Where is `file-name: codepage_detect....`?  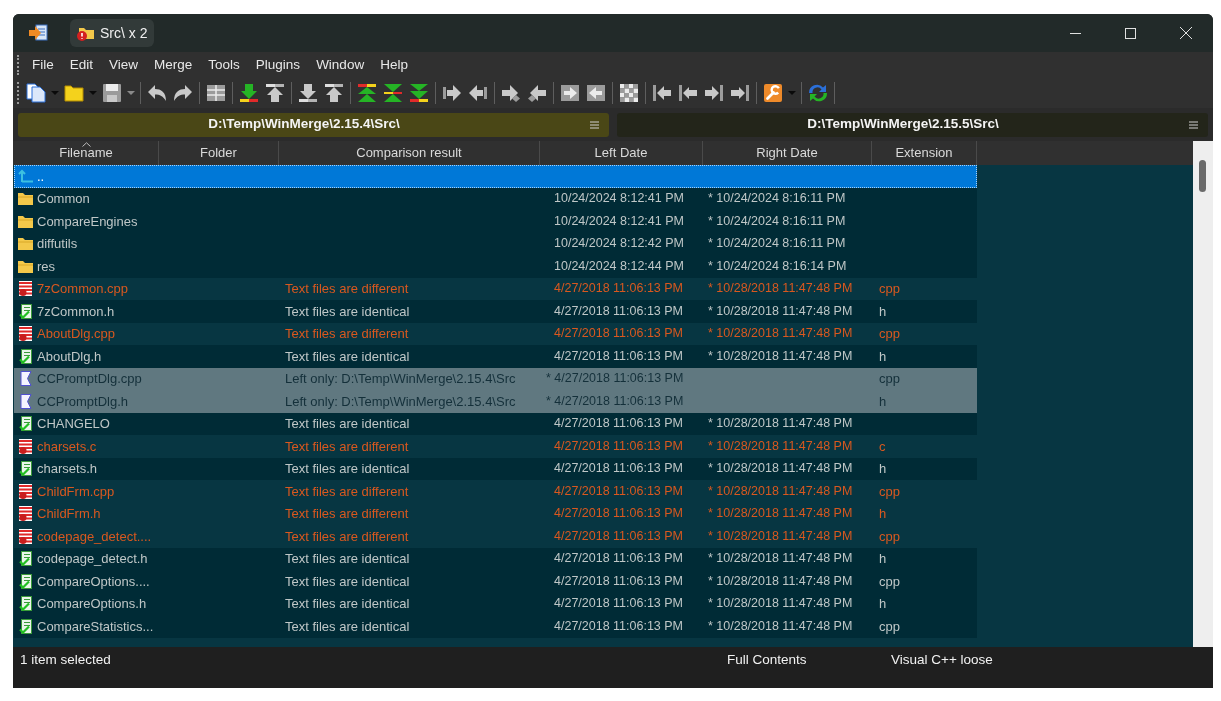
file-name: codepage_detect.... is located at coordinates (94, 536).